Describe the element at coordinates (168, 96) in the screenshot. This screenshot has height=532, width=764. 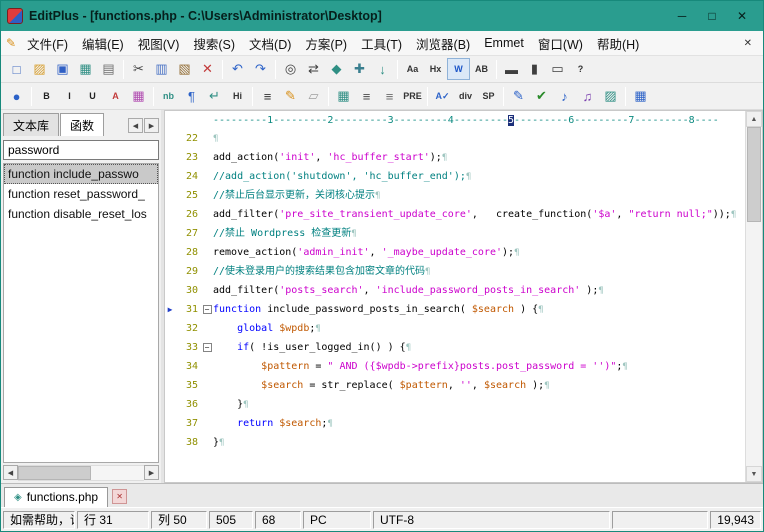
I see `nbsp-button: nb` at that location.